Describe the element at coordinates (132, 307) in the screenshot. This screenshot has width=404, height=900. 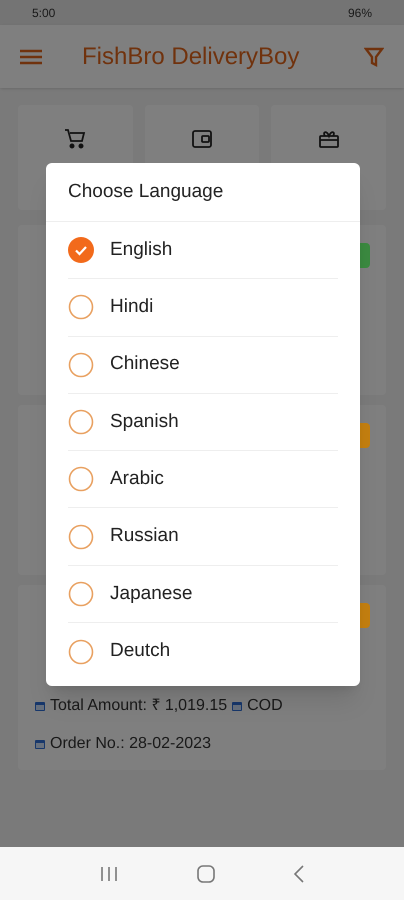
I see `language-label: Hindi` at that location.